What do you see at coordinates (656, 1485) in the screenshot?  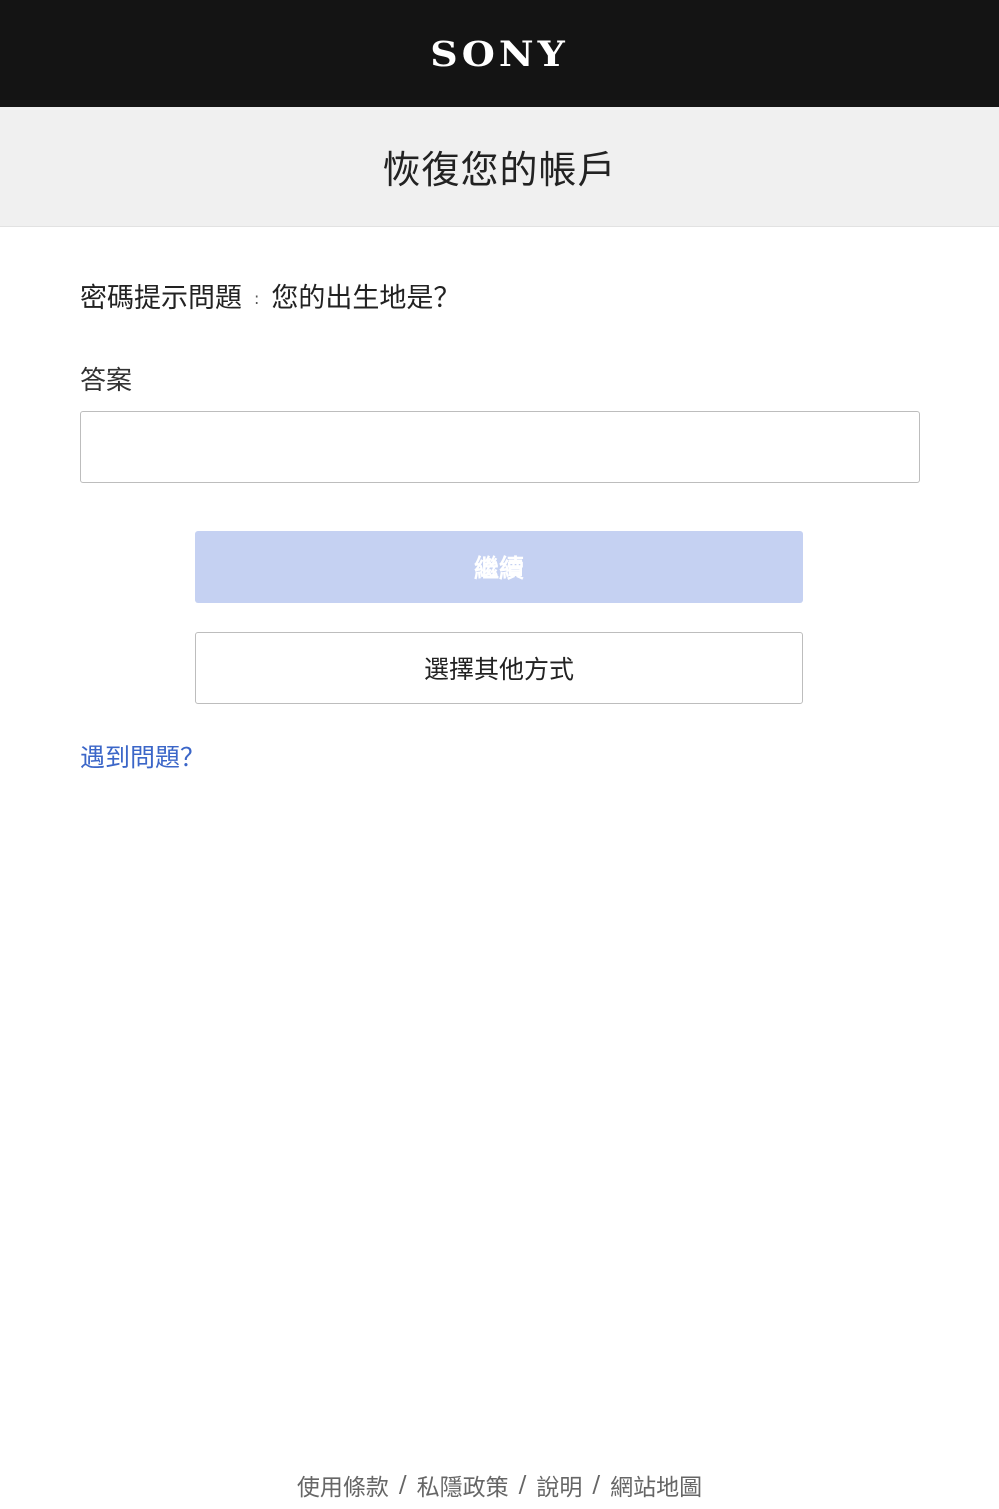 I see `footer-link-sitemap: 網站地圖` at bounding box center [656, 1485].